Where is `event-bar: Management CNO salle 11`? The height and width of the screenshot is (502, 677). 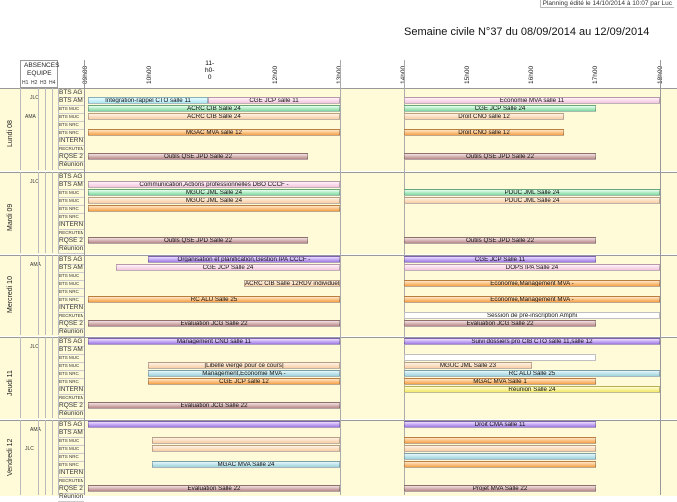
event-bar: Management CNO salle 11 is located at coordinates (214, 341).